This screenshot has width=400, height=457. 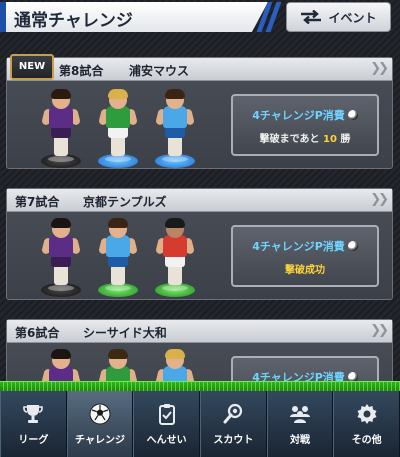 What do you see at coordinates (125, 333) in the screenshot?
I see `team-name: シーサイド大和` at bounding box center [125, 333].